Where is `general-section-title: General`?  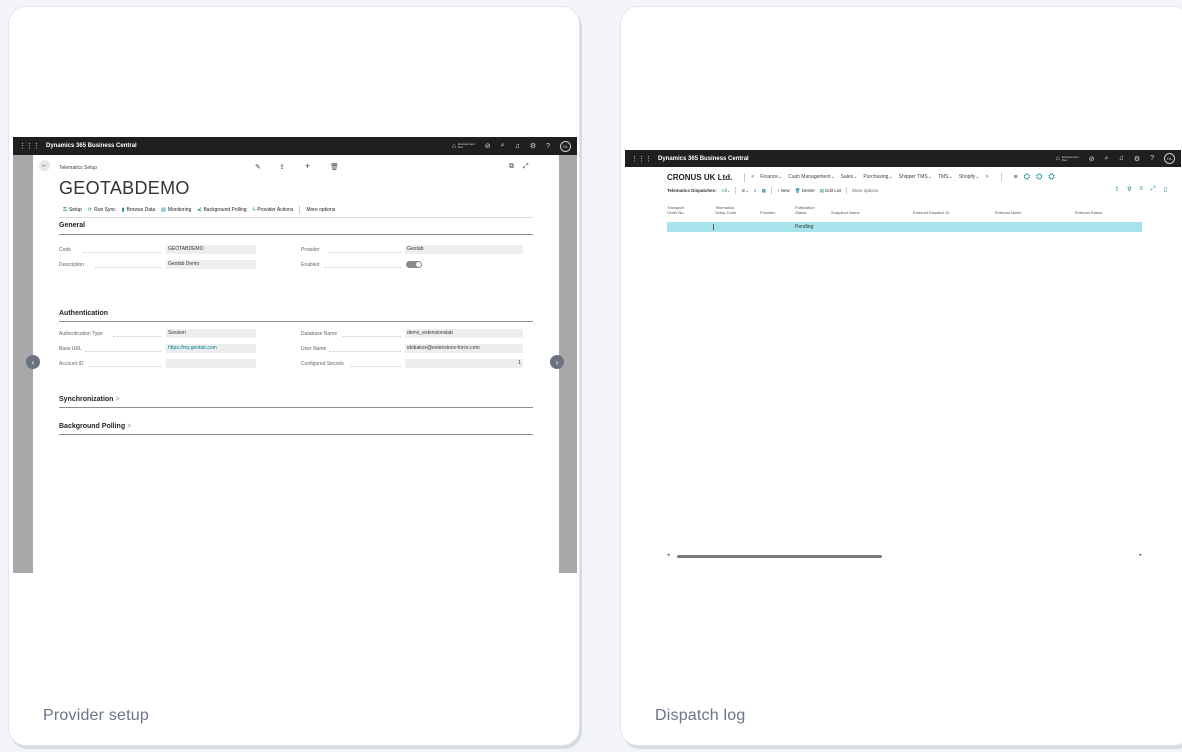
general-section-title: General is located at coordinates (72, 225).